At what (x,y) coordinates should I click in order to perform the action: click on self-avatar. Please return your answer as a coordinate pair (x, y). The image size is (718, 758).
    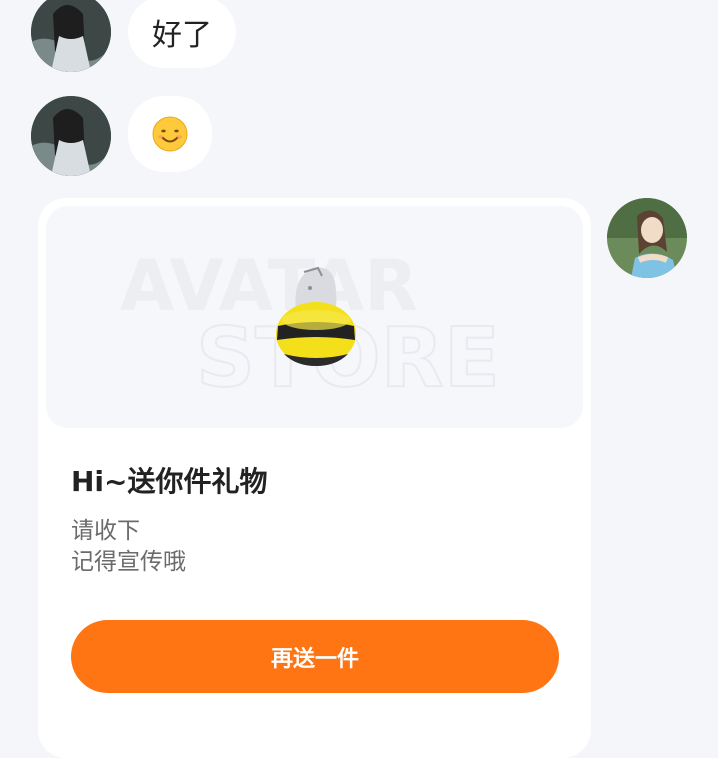
    Looking at the image, I should click on (647, 238).